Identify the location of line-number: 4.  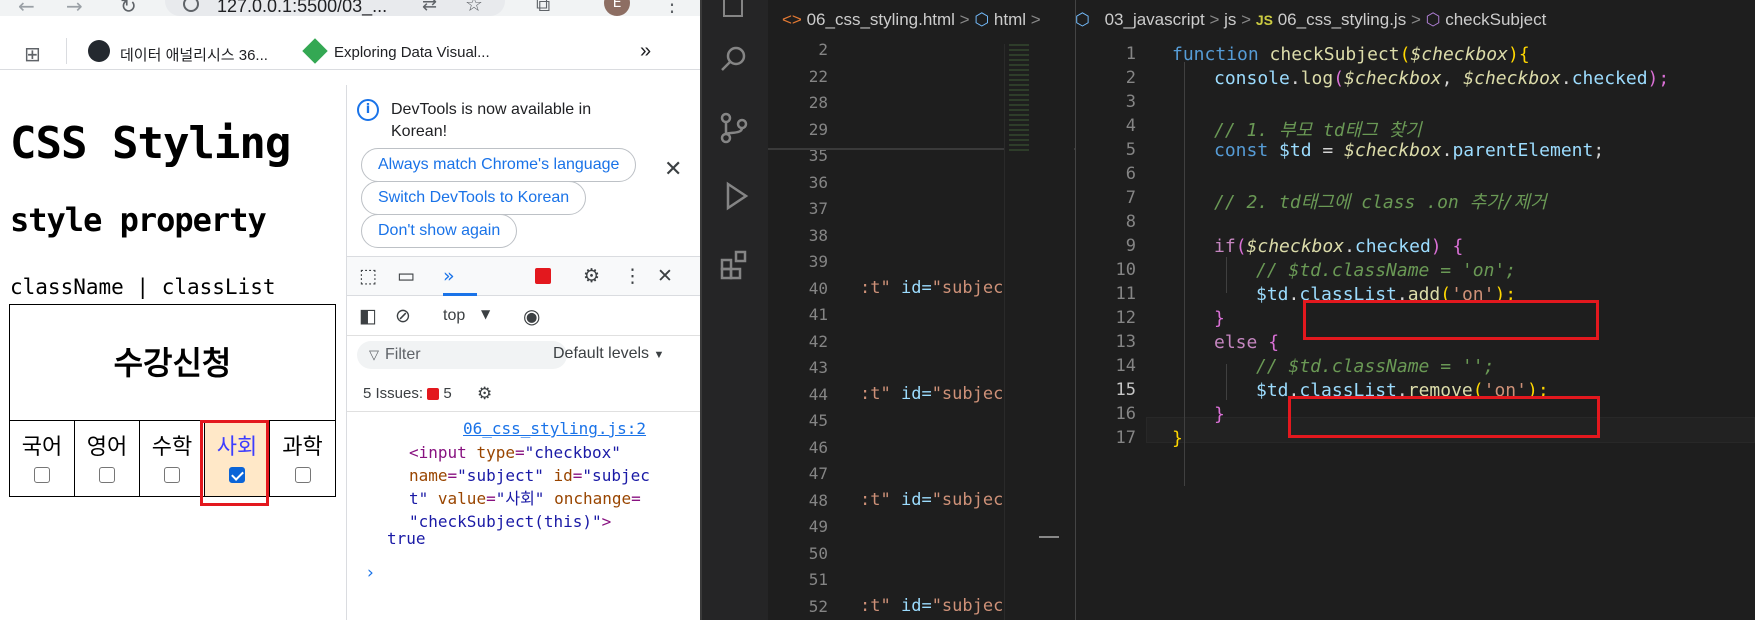
(1130, 126).